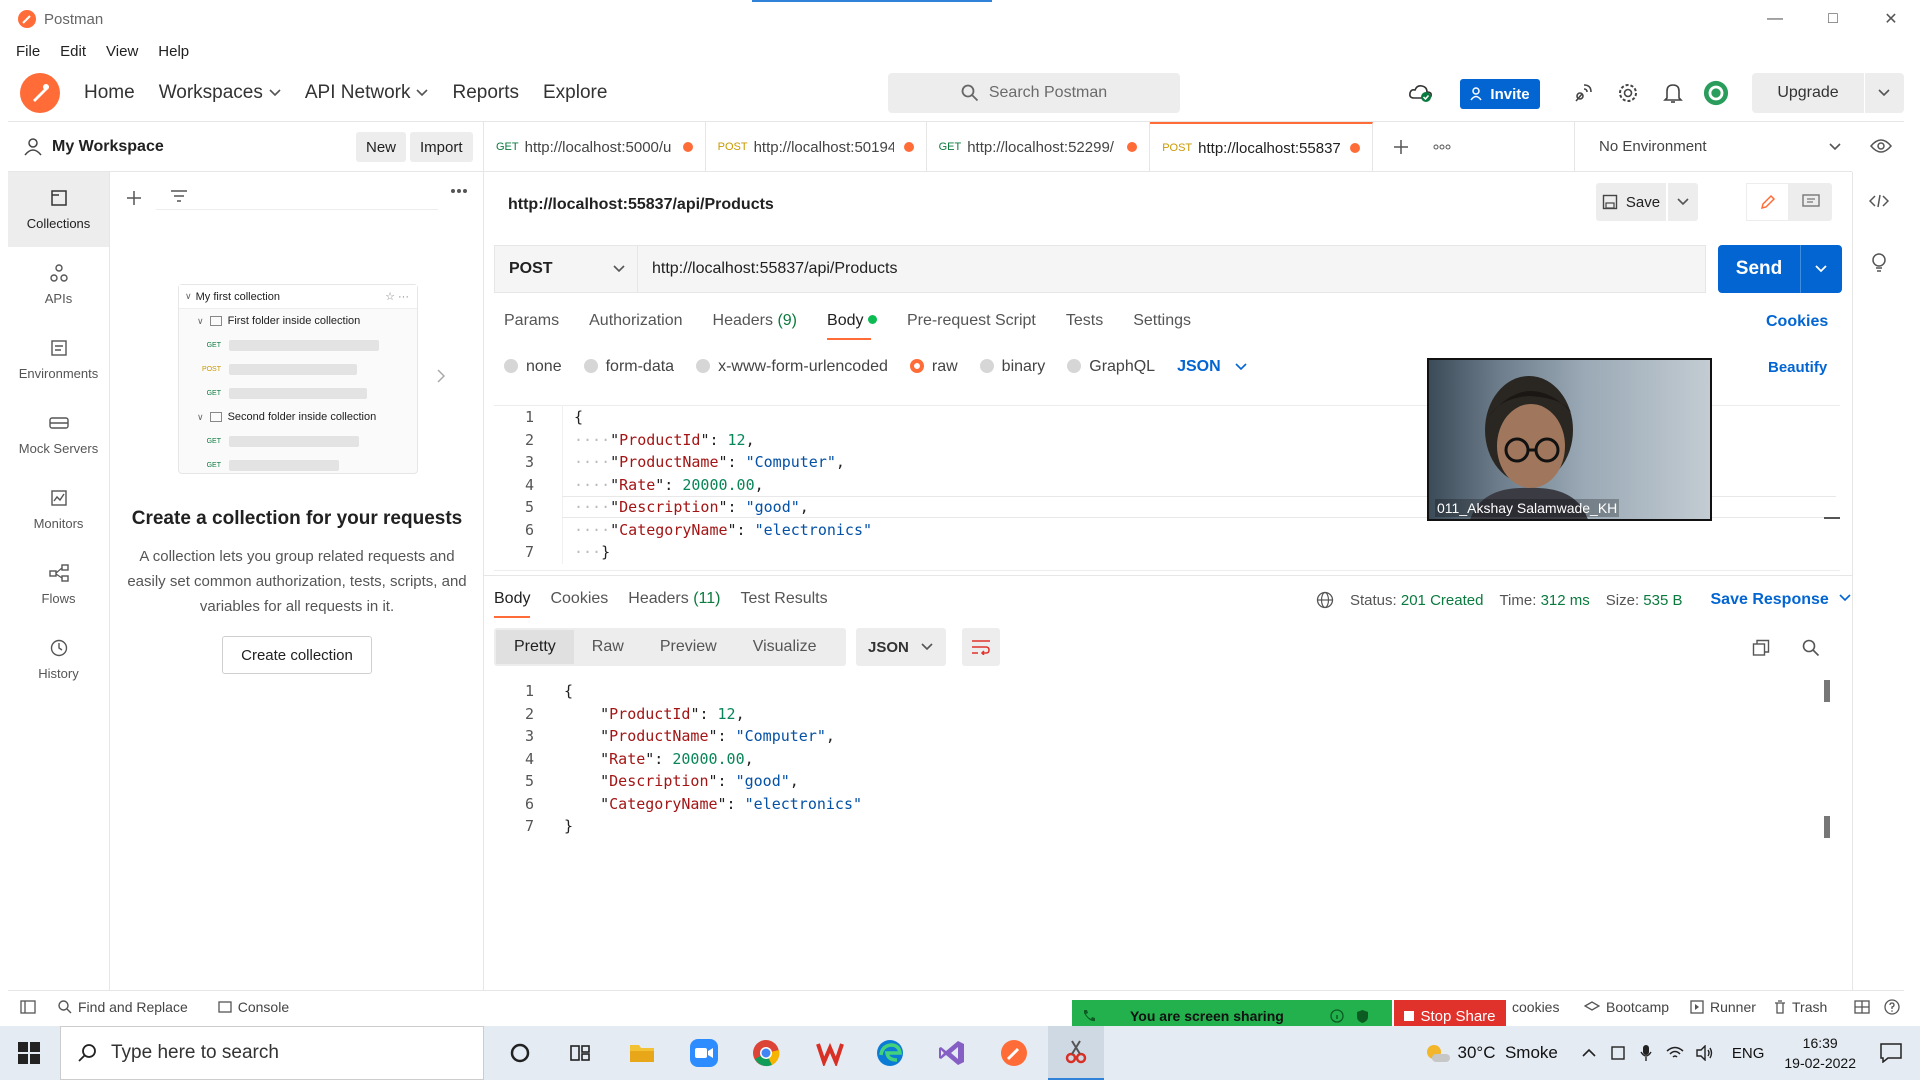  What do you see at coordinates (123, 1007) in the screenshot?
I see `find-replace-button: Find and Replace` at bounding box center [123, 1007].